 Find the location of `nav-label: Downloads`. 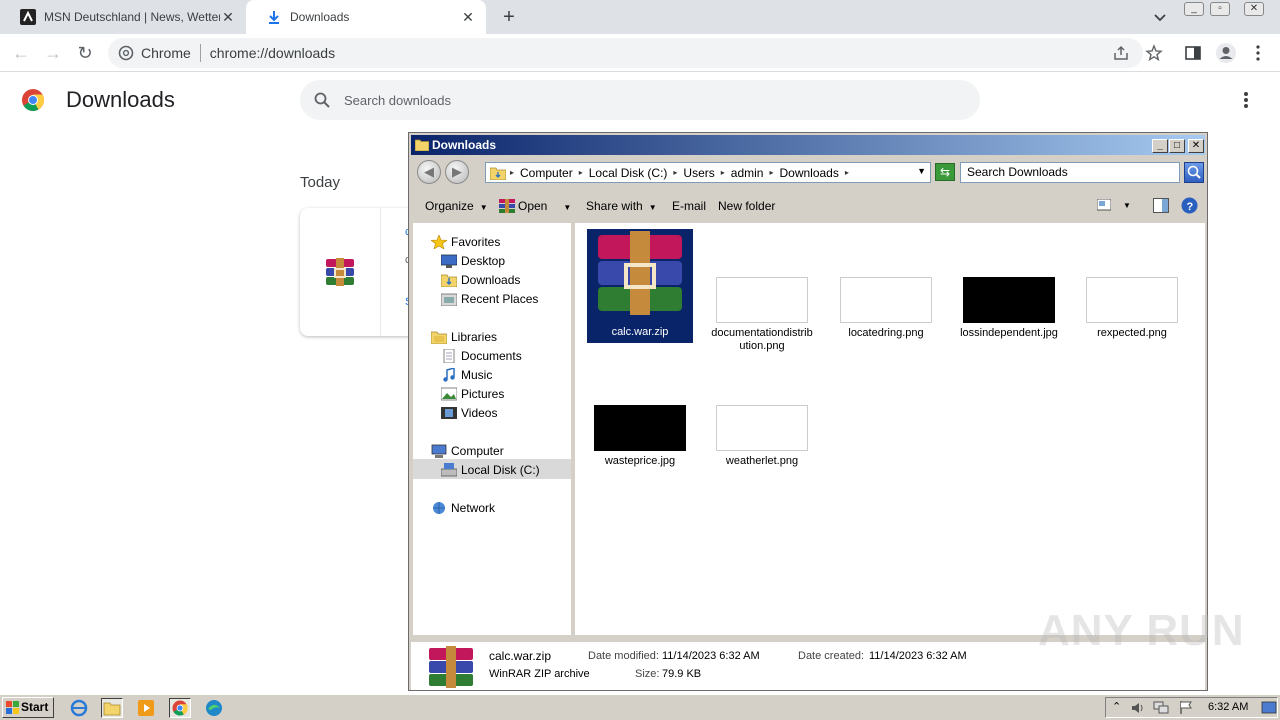

nav-label: Downloads is located at coordinates (491, 280).